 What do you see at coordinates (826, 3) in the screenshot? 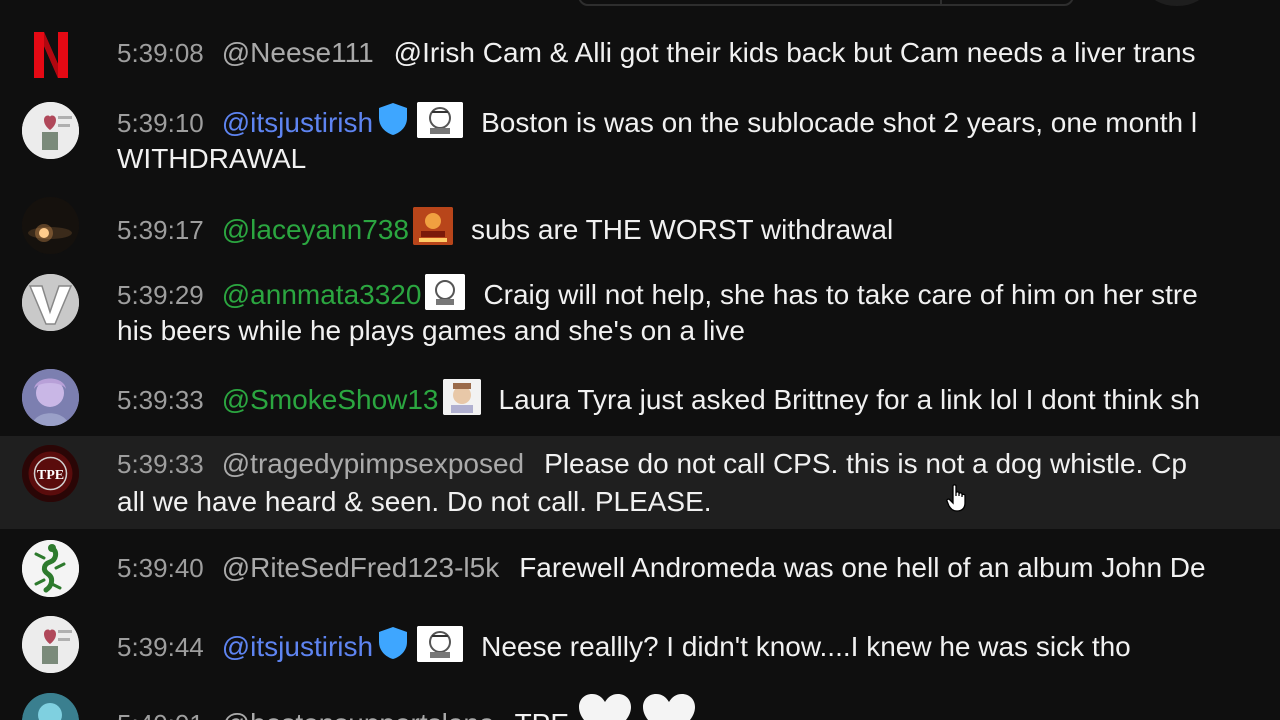
I see `search-bar-edge` at bounding box center [826, 3].